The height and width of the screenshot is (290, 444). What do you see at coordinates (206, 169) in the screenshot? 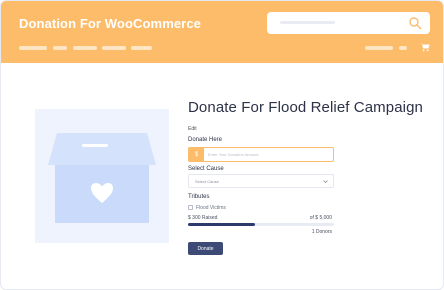
I see `select-cause-label: Select Cause` at bounding box center [206, 169].